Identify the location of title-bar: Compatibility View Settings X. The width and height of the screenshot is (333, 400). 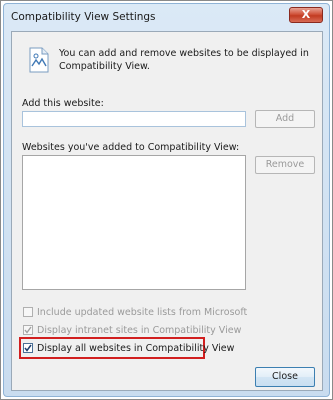
(166, 18).